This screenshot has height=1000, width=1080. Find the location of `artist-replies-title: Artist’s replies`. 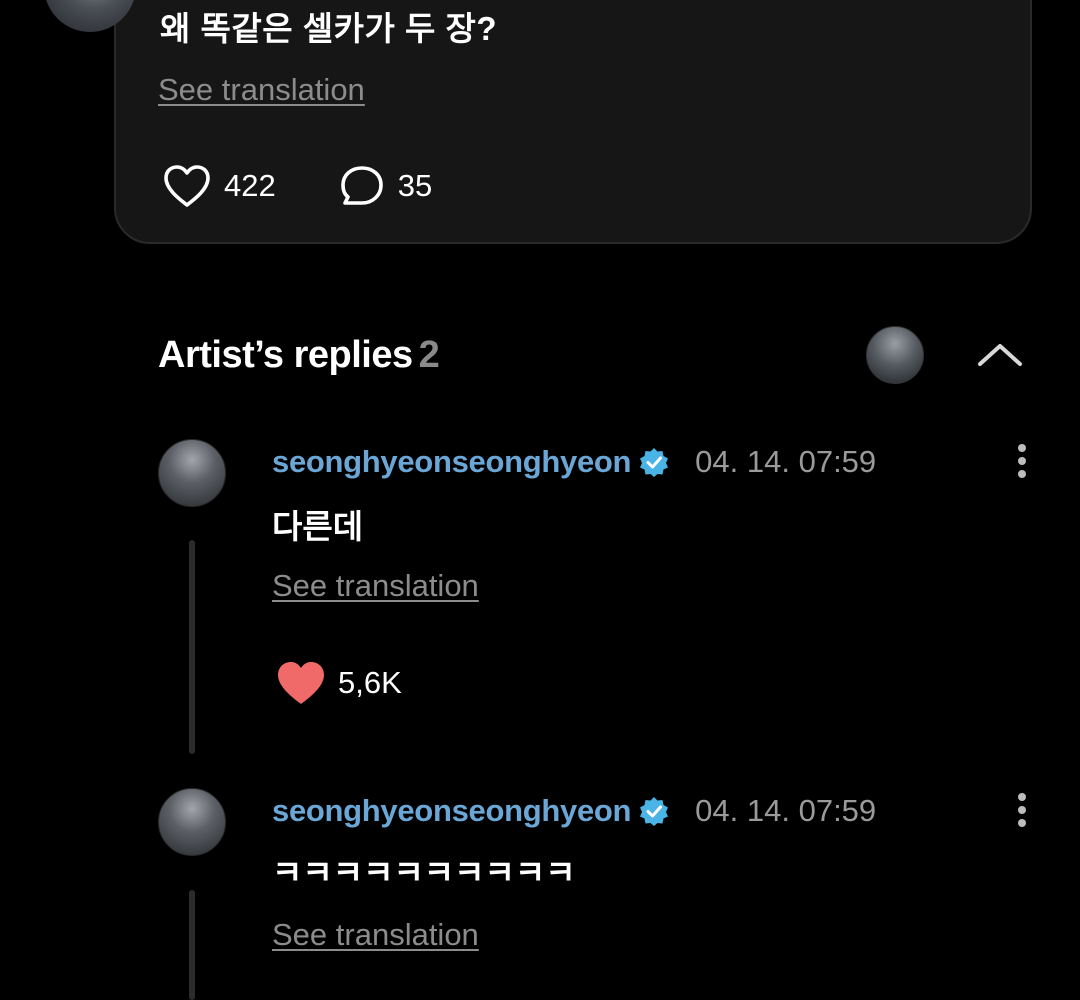

artist-replies-title: Artist’s replies is located at coordinates (285, 355).